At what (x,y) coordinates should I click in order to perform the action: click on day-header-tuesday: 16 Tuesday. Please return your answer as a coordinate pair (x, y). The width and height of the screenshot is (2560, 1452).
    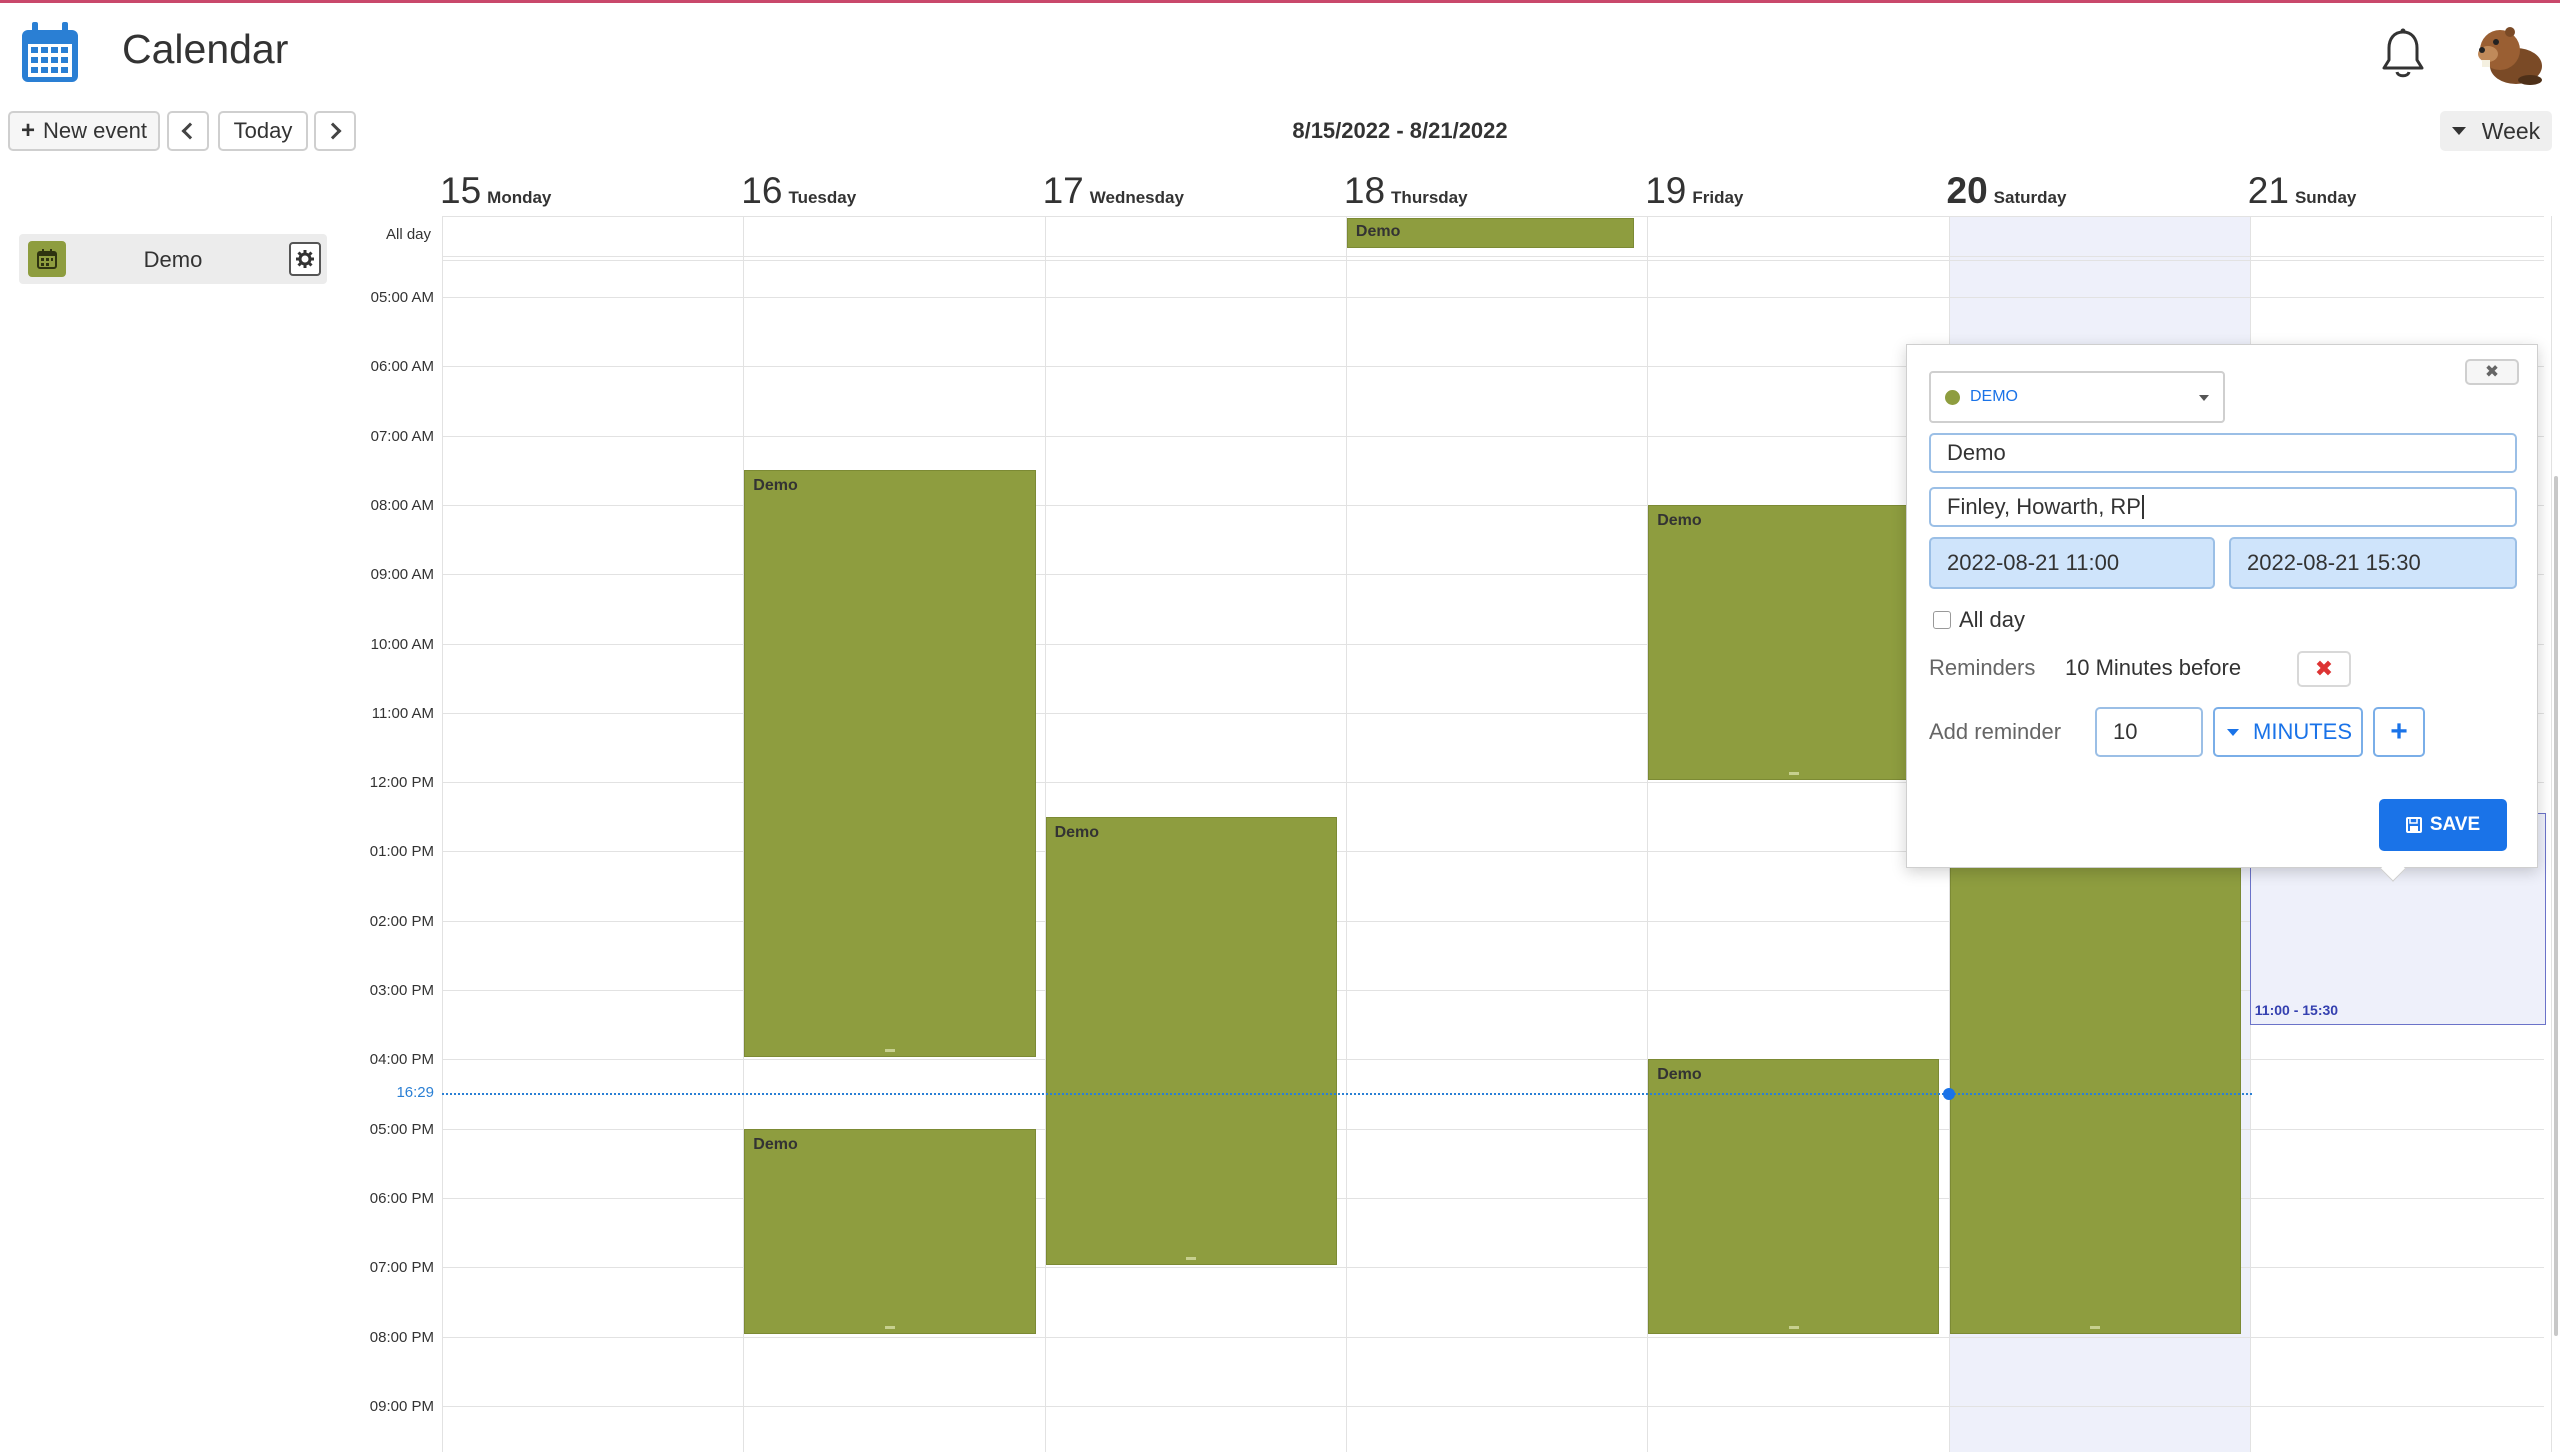
    Looking at the image, I should click on (798, 195).